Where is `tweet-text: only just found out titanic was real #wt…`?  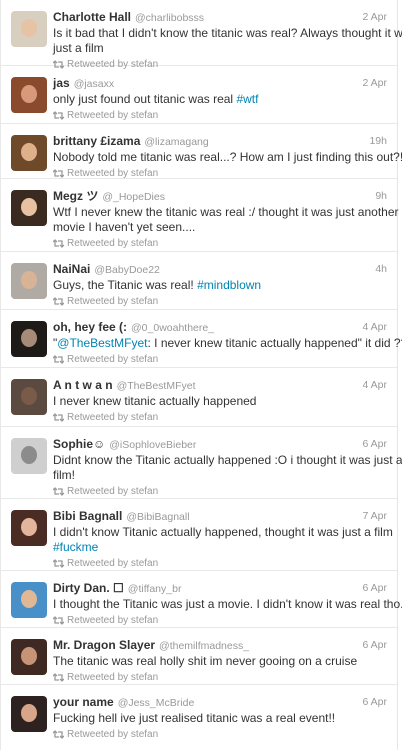
tweet-text: only just found out titanic was real #wt… is located at coordinates (156, 99).